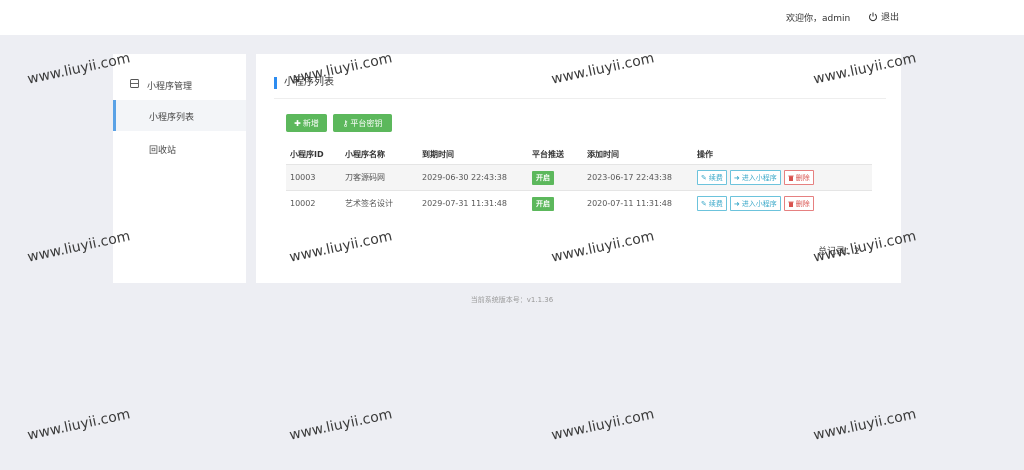 The image size is (1024, 470). What do you see at coordinates (629, 177) in the screenshot?
I see `cell-added: 2023-06-17 22:43:38` at bounding box center [629, 177].